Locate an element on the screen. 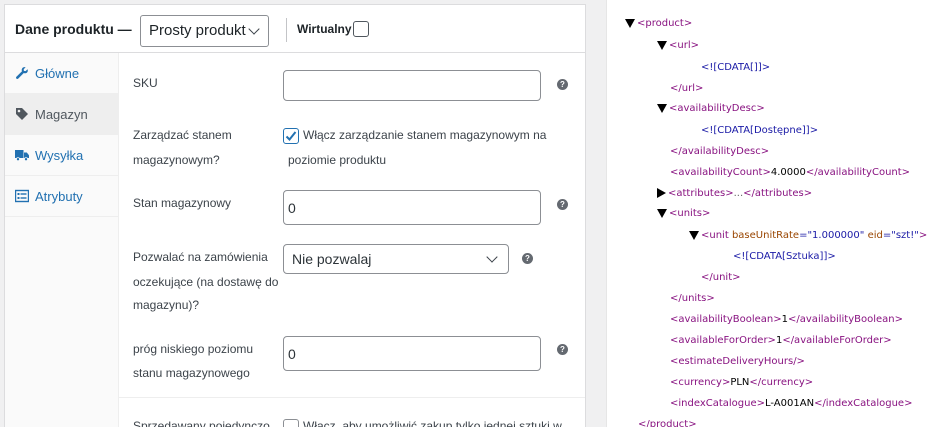 The height and width of the screenshot is (427, 944). xml-text: 4.0000 is located at coordinates (788, 172).